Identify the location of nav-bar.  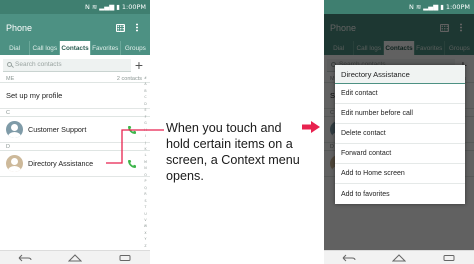
(399, 257).